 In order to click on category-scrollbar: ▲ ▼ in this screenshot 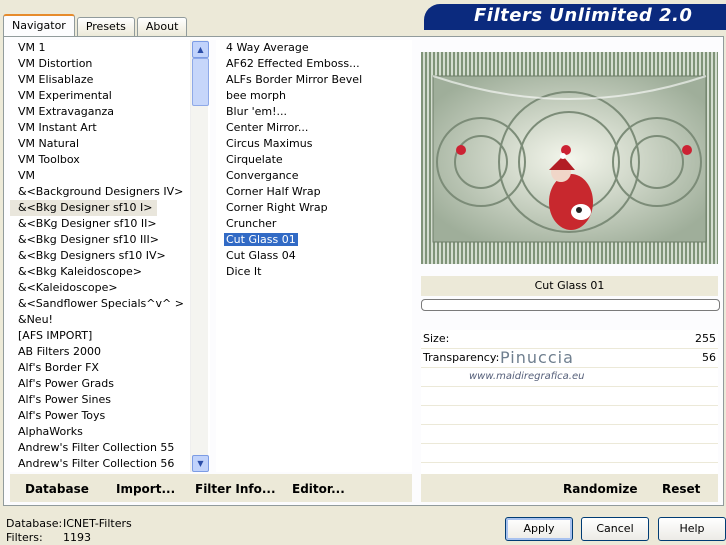, I will do `click(199, 256)`.